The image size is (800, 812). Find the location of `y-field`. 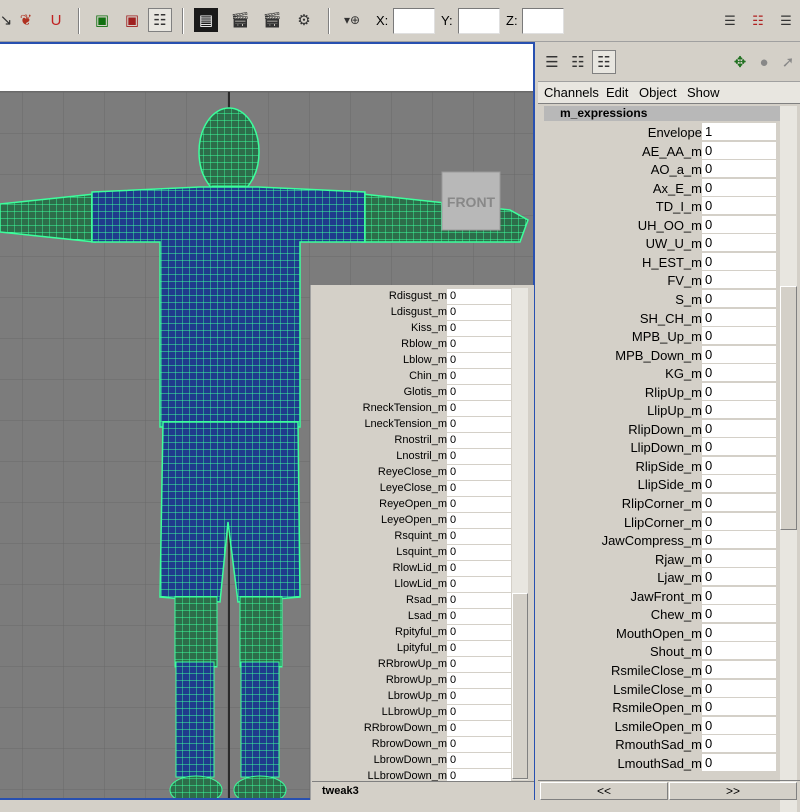

y-field is located at coordinates (479, 21).